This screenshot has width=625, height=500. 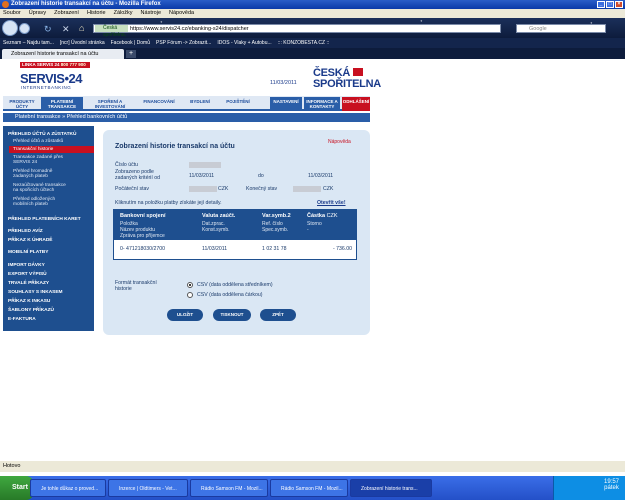 What do you see at coordinates (35, 292) in the screenshot?
I see `sidebar-souhlasy: SOUHLASY S INKASEM` at bounding box center [35, 292].